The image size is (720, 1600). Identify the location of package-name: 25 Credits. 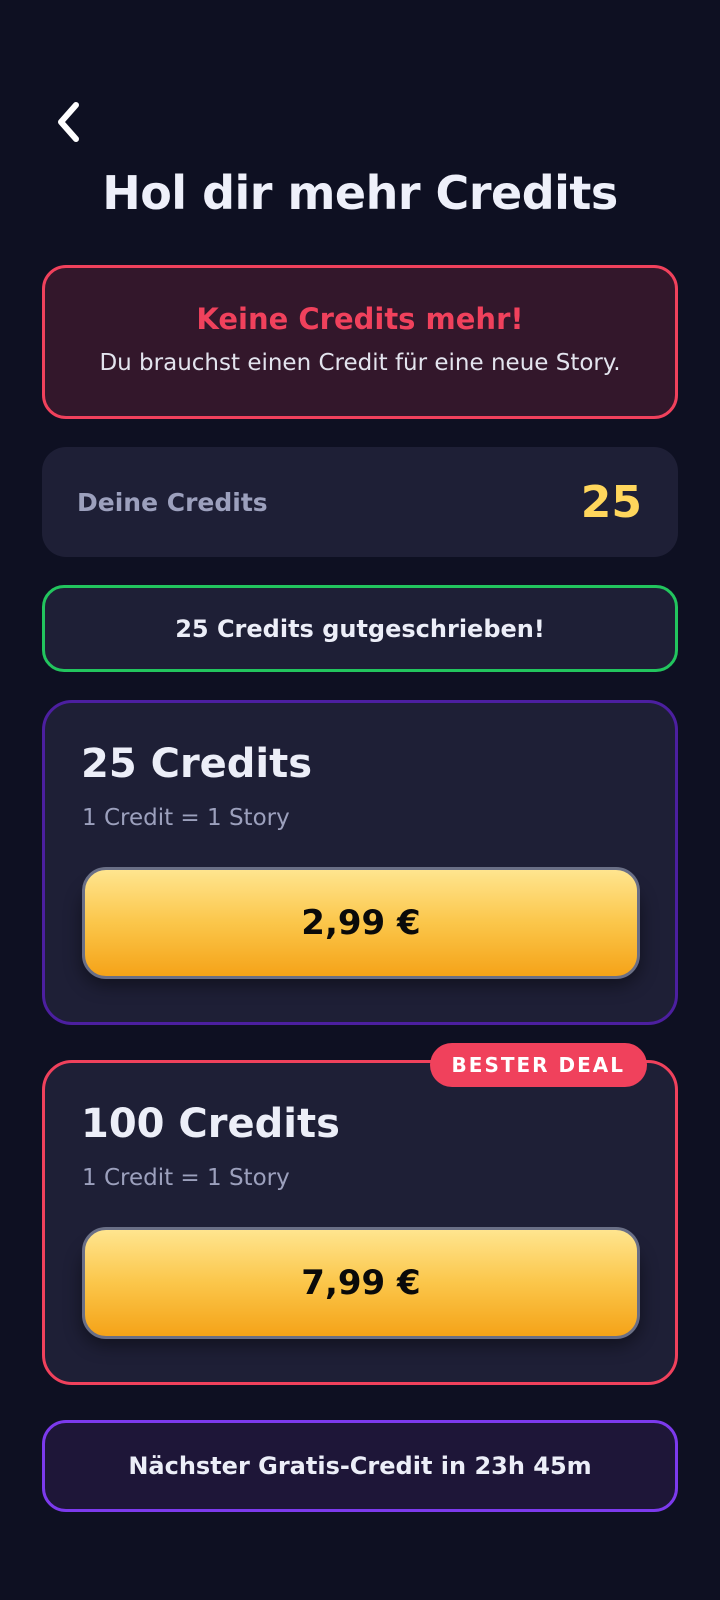
(197, 764).